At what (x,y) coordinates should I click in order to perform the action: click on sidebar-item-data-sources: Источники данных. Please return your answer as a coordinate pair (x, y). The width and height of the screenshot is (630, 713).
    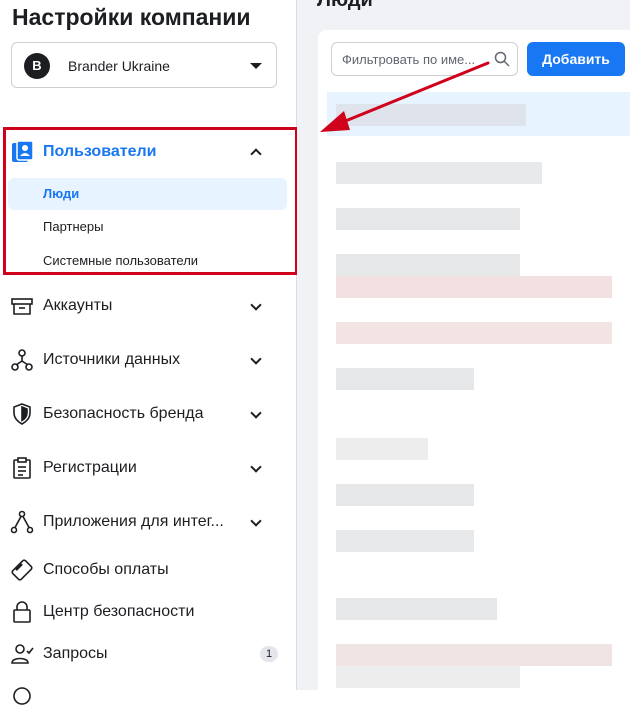
    Looking at the image, I should click on (148, 360).